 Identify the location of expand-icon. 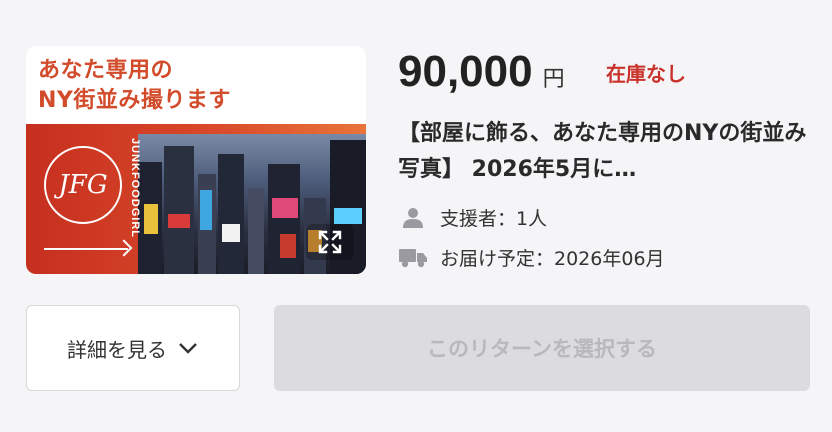
(330, 242).